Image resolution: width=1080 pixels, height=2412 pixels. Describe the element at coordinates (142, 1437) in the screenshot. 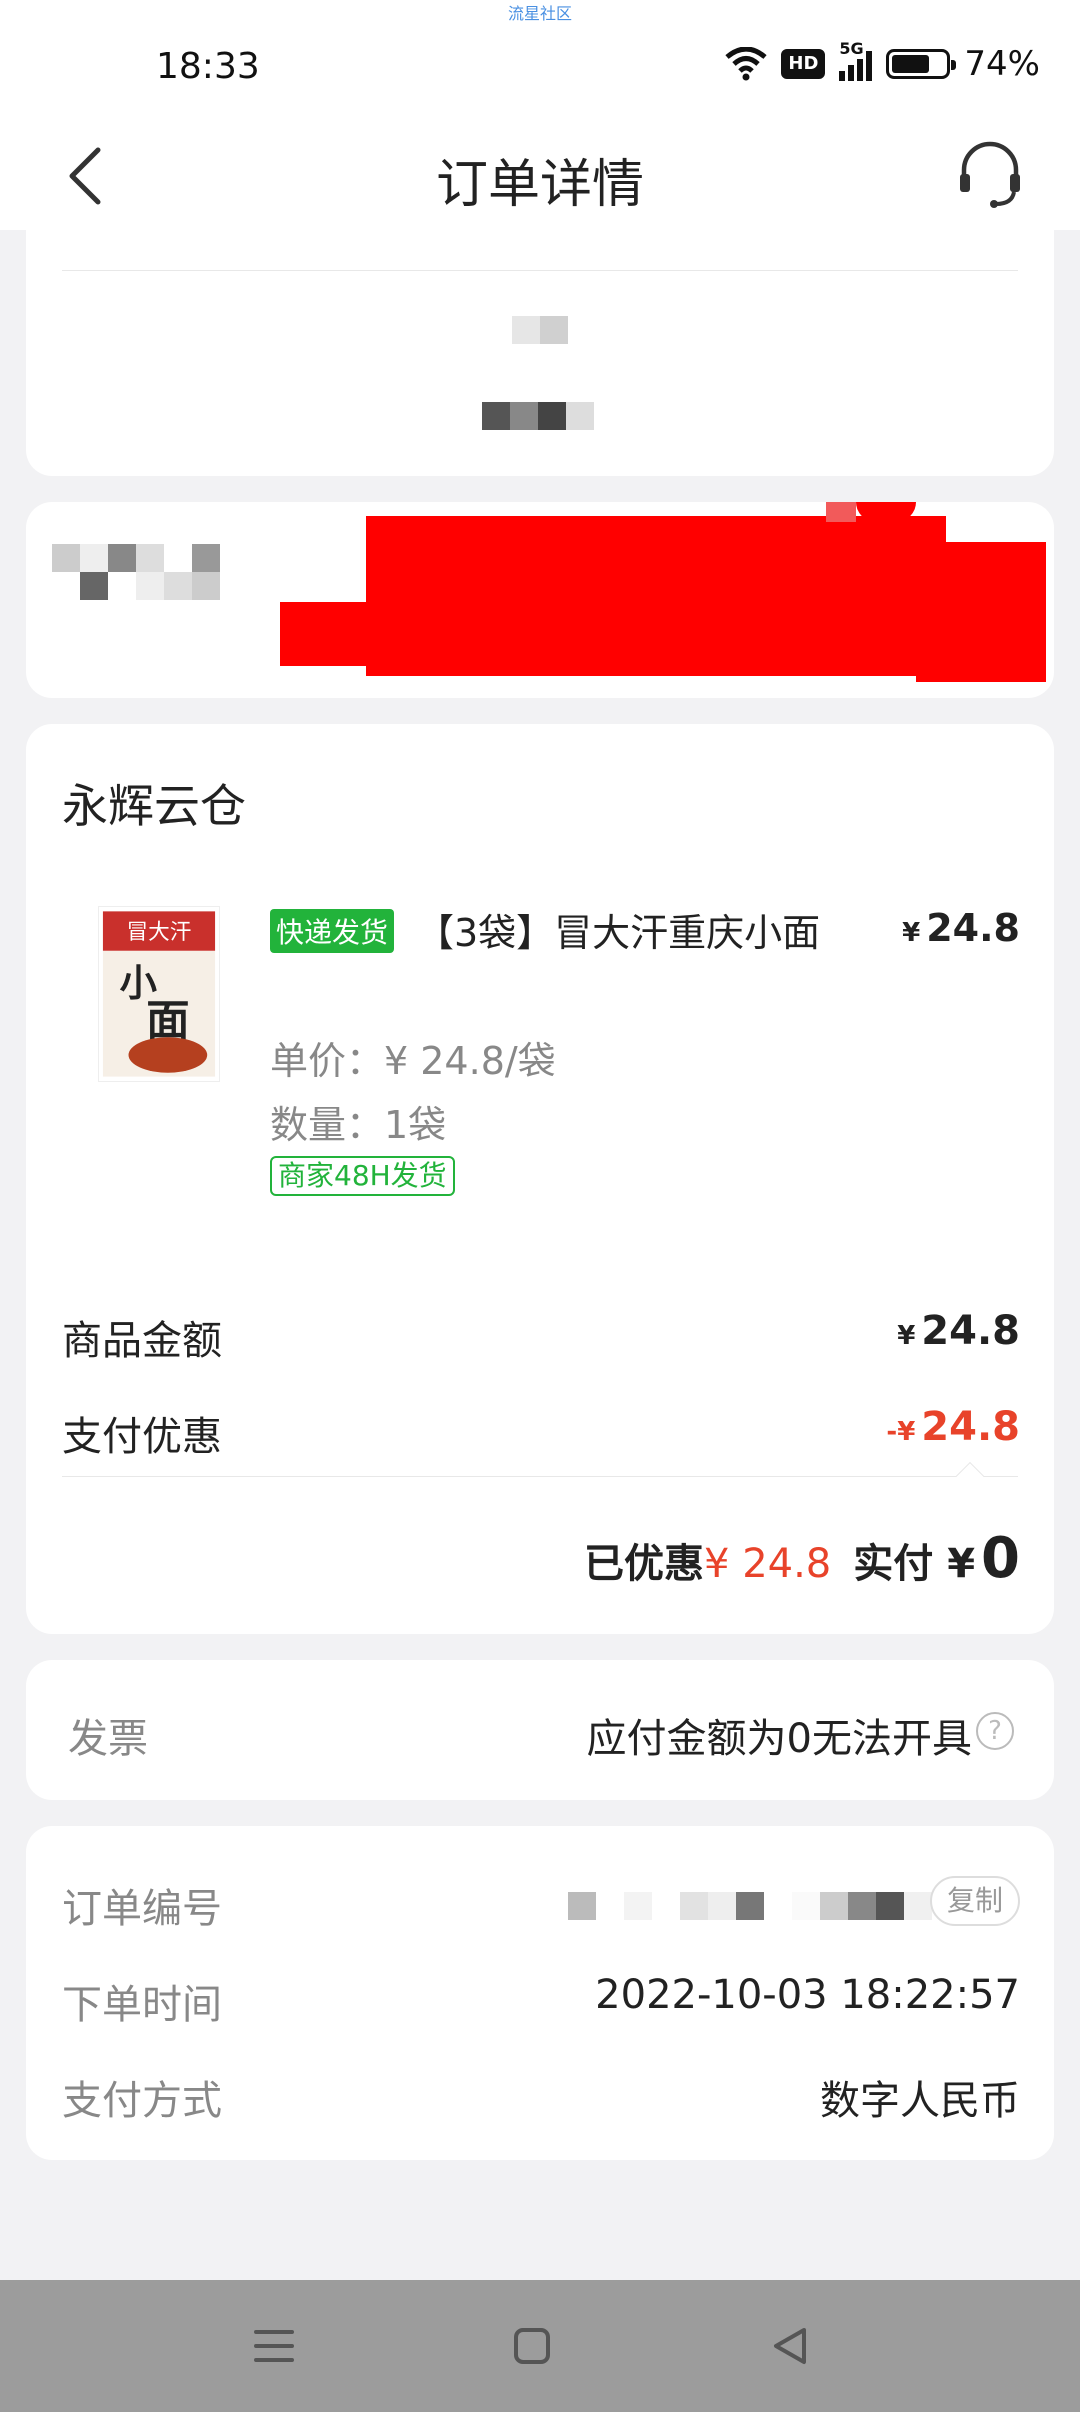

I see `discount-label: 支付优惠` at that location.